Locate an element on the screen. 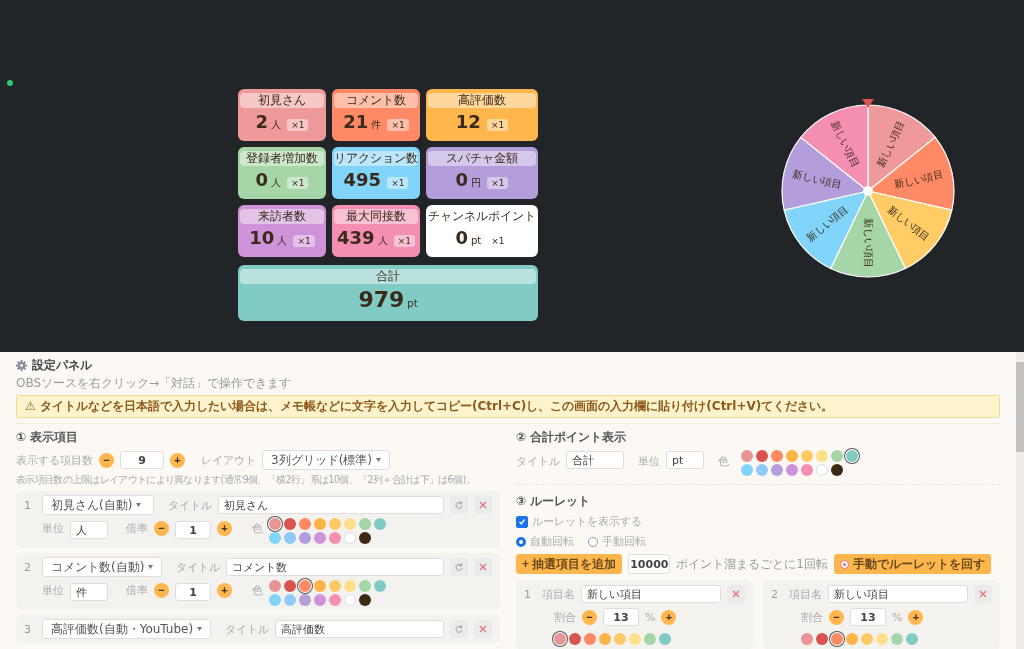  checkbox is located at coordinates (522, 521).